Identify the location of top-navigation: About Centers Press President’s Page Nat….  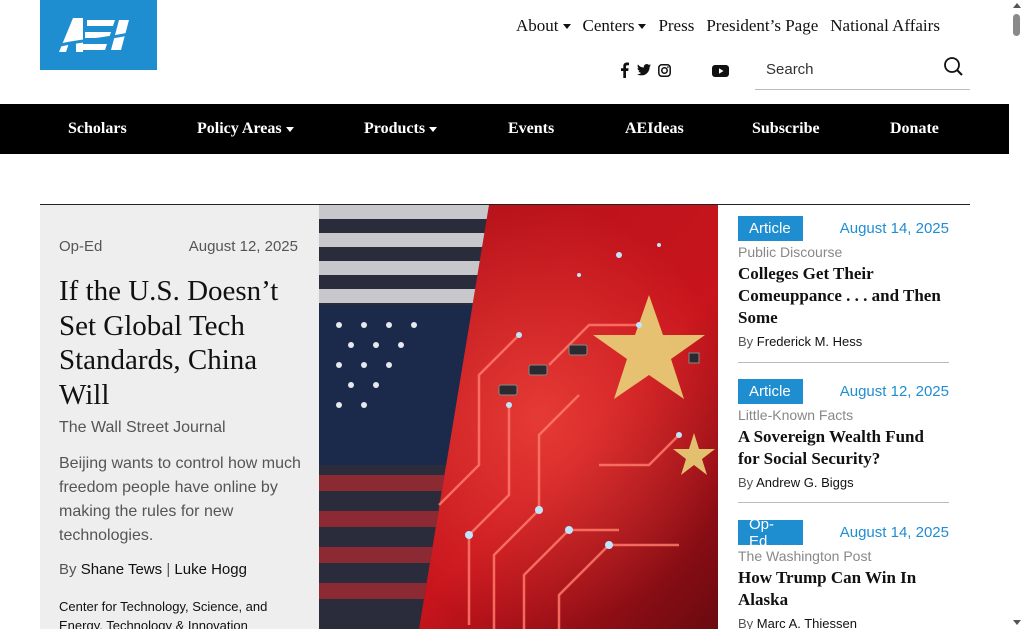
(728, 26).